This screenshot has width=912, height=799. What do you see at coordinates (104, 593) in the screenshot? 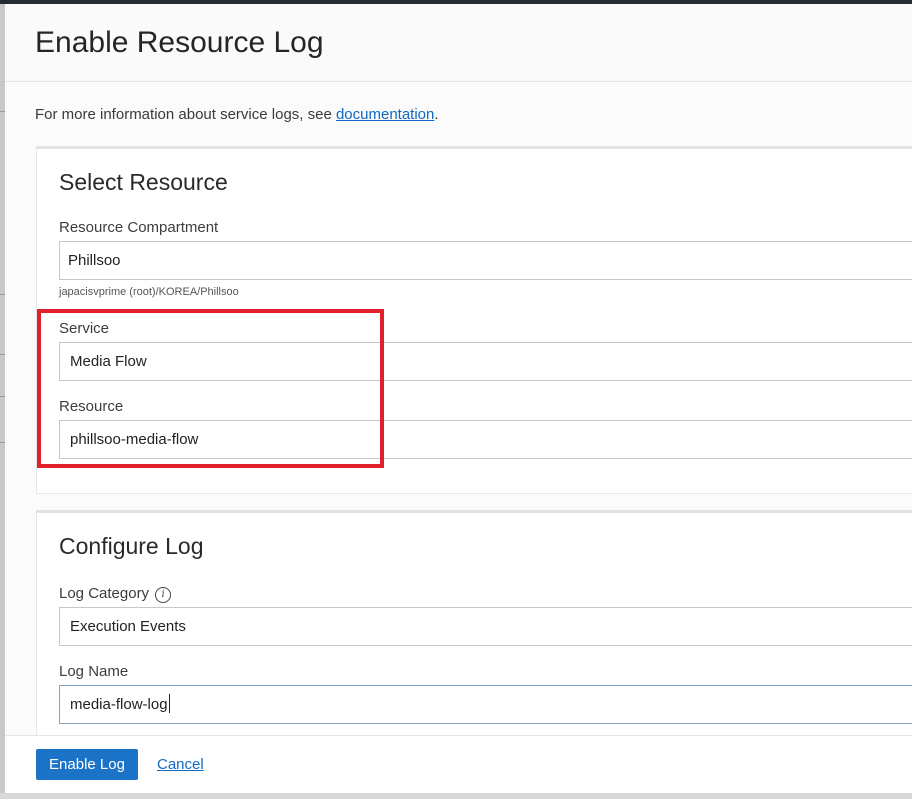
I see `log-category-label-text: Log Category` at bounding box center [104, 593].